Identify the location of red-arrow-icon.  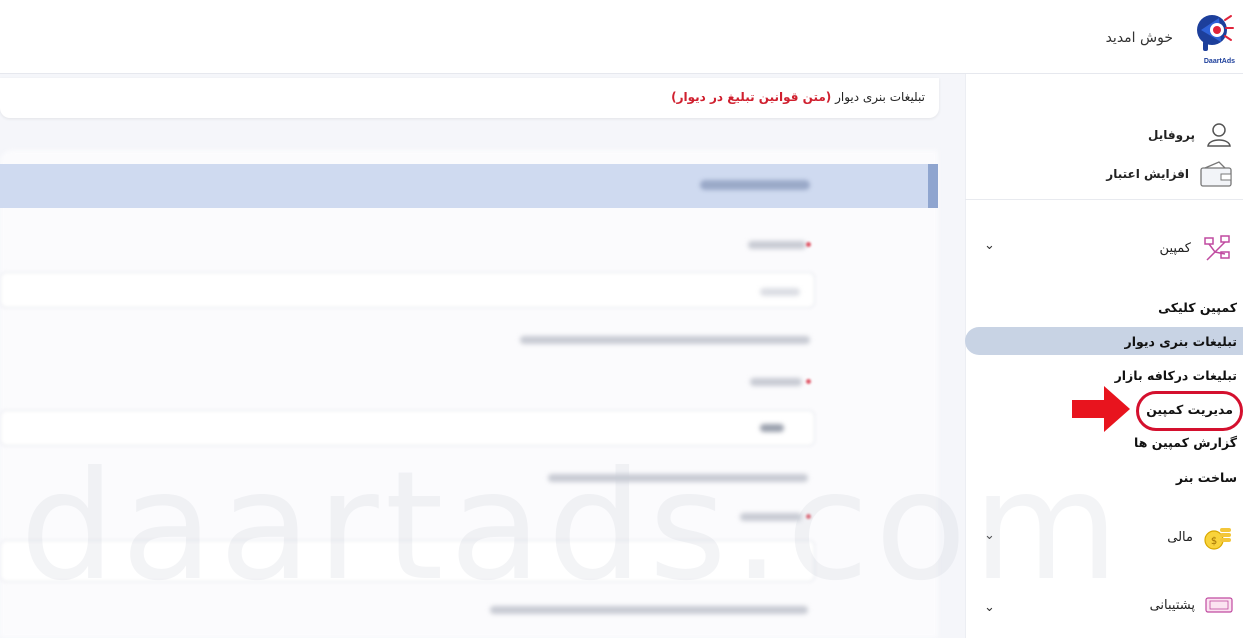
(1101, 409).